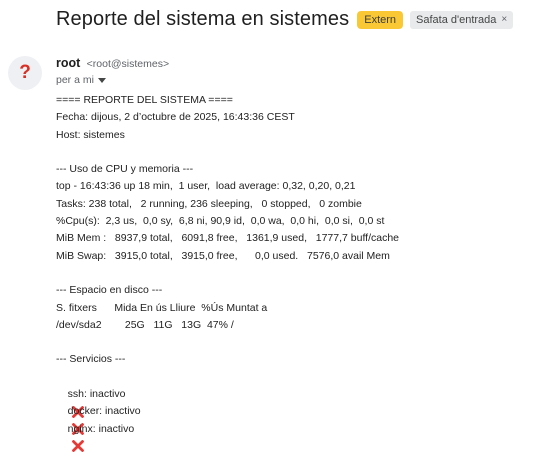  Describe the element at coordinates (25, 73) in the screenshot. I see `sender-avatar: ?` at that location.